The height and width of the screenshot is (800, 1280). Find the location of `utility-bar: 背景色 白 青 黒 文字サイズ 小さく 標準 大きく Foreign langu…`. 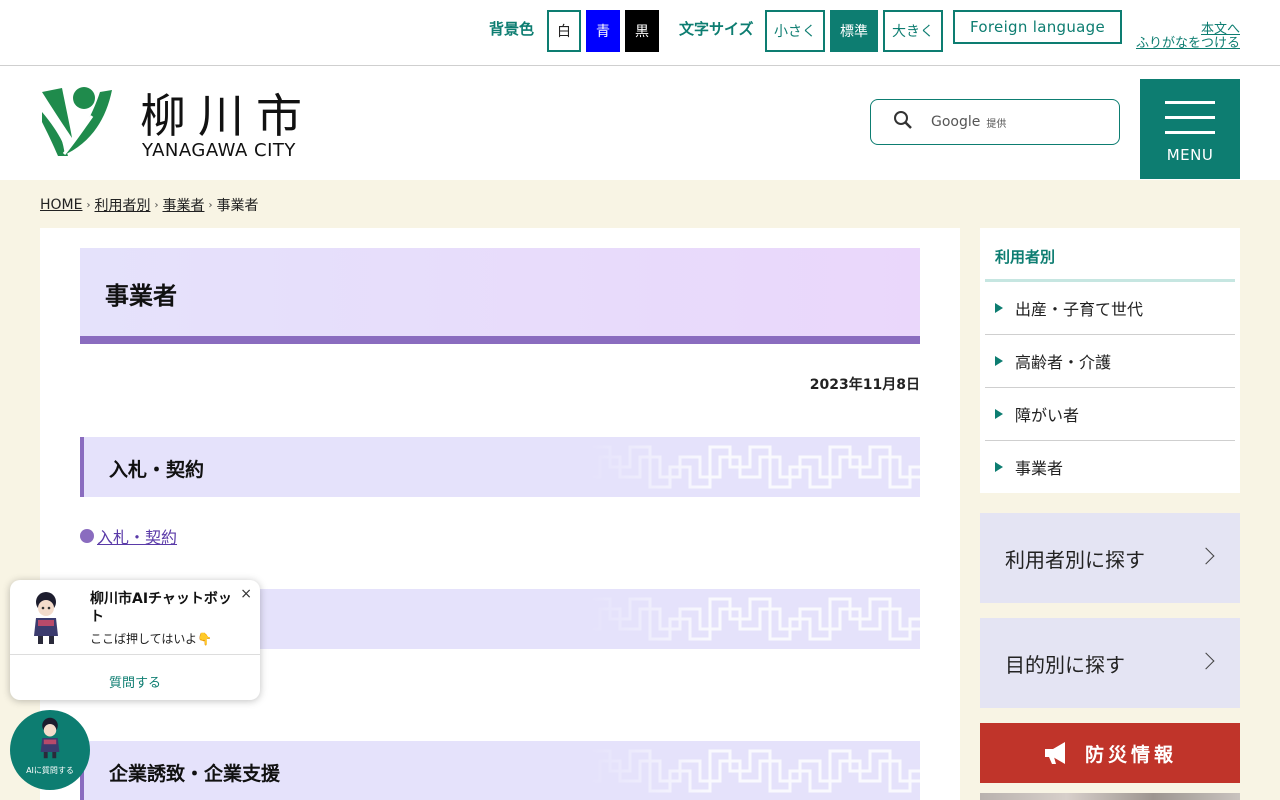

utility-bar: 背景色 白 青 黒 文字サイズ 小さく 標準 大きく Foreign langu… is located at coordinates (640, 33).